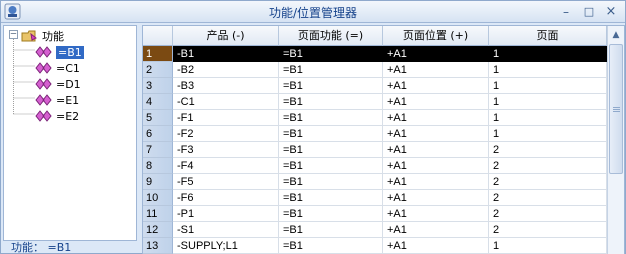  Describe the element at coordinates (226, 134) in the screenshot. I see `cell-product: -F2` at that location.